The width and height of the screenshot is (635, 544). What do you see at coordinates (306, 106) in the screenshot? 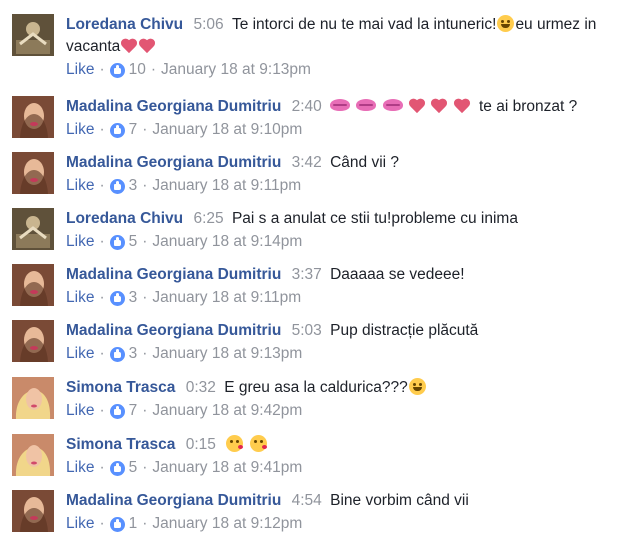
I see `audio-timestamp: 2:40` at bounding box center [306, 106].